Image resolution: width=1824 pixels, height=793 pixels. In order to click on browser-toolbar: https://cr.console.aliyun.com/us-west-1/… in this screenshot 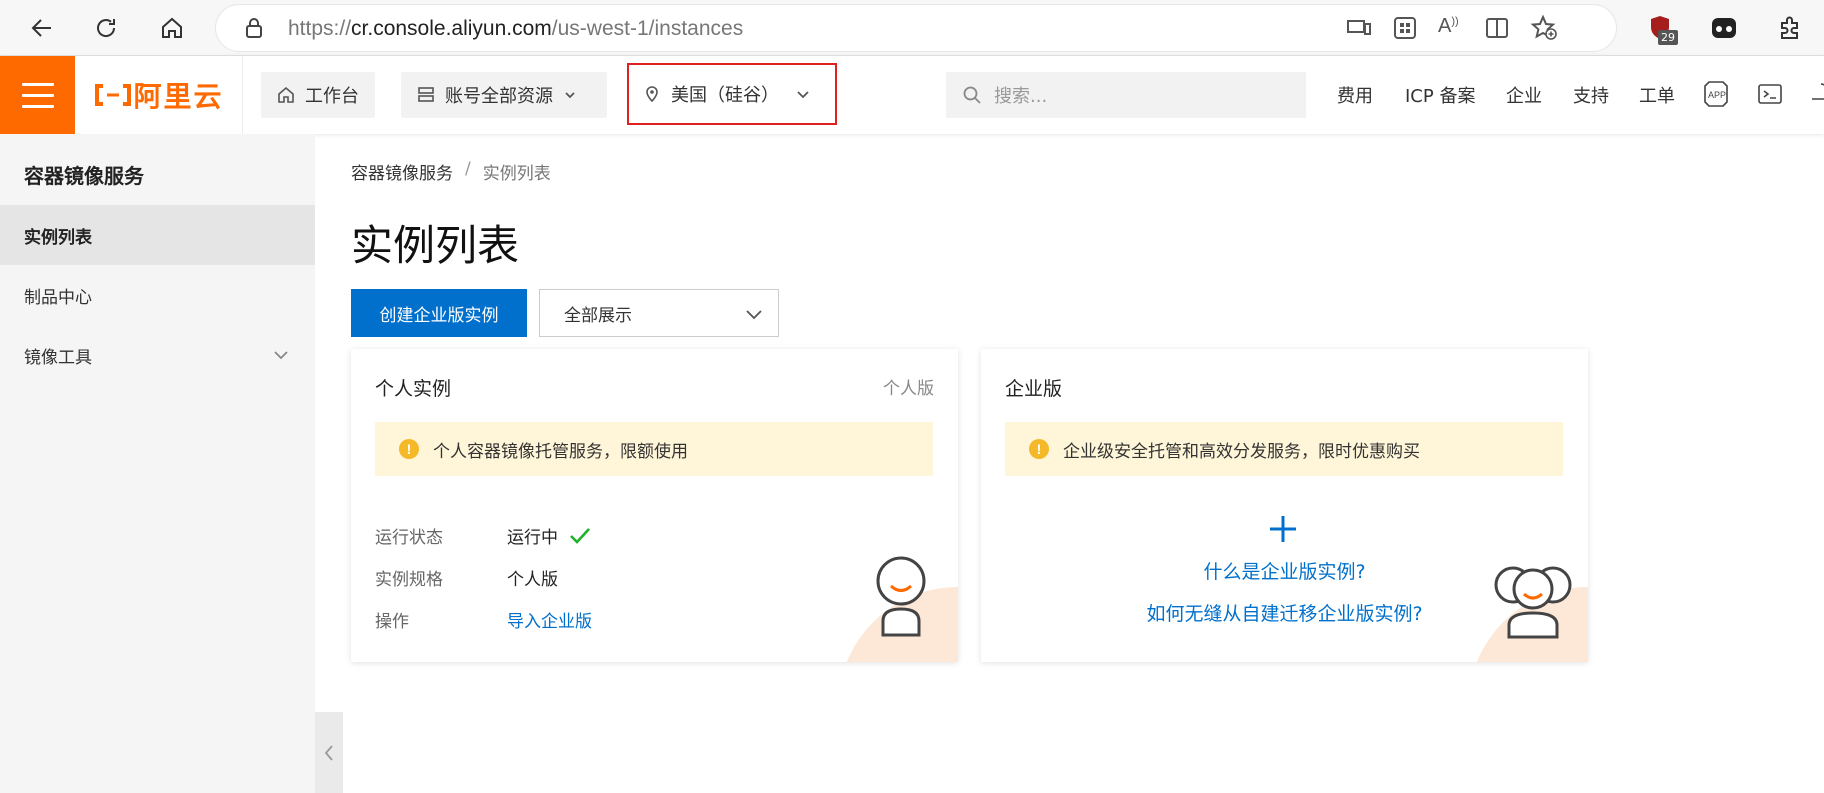, I will do `click(912, 28)`.